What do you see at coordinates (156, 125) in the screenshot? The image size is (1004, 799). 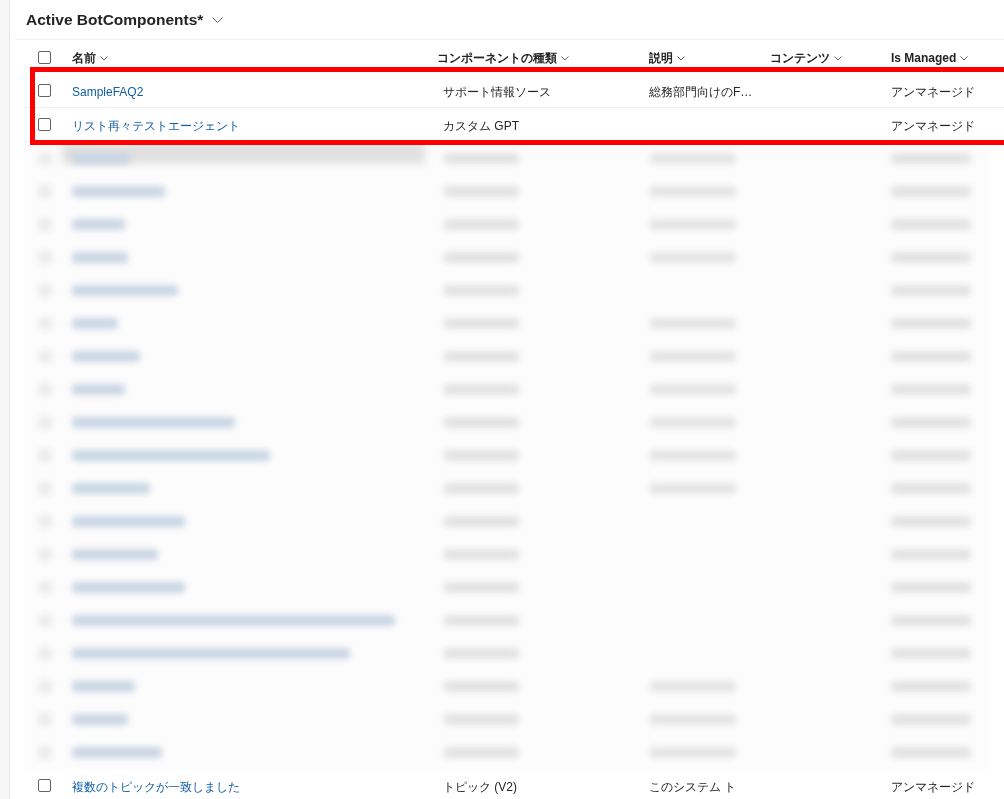 I see `name-link: リスト再々テストエージェント` at bounding box center [156, 125].